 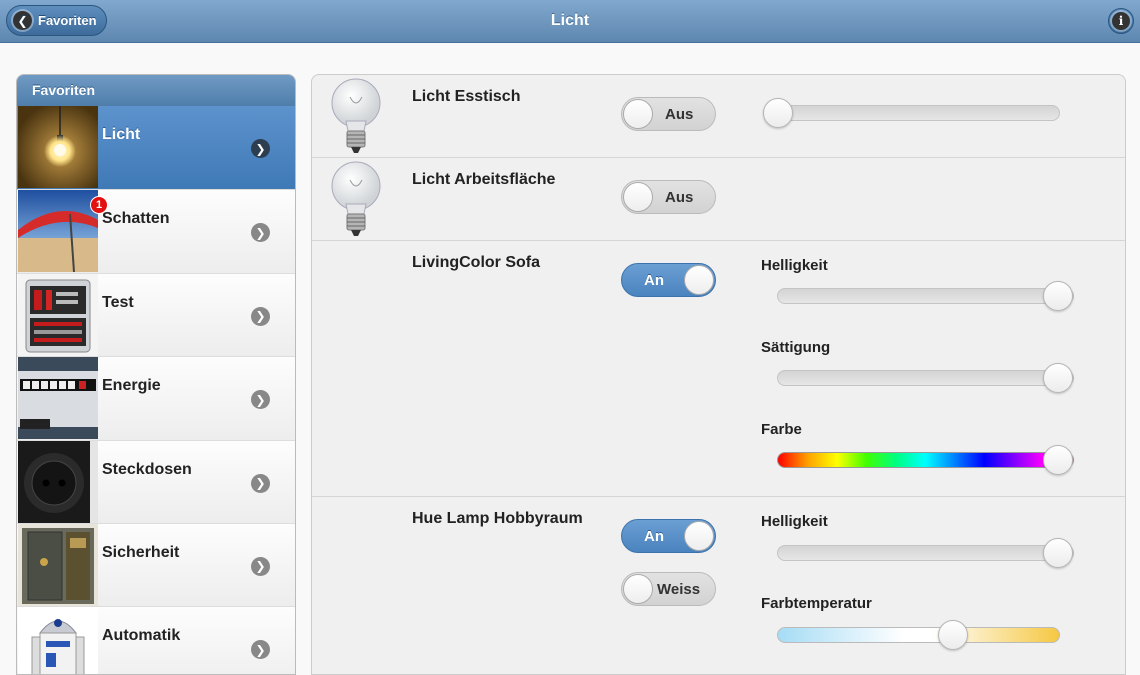 What do you see at coordinates (918, 635) in the screenshot?
I see `color-temperature-slider-track` at bounding box center [918, 635].